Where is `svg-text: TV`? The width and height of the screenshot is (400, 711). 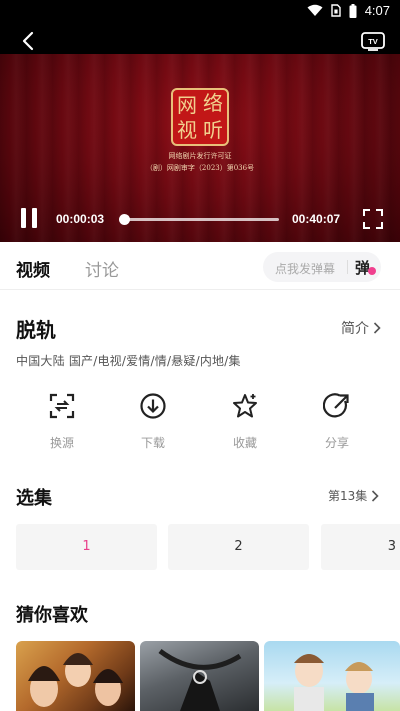
svg-text: TV is located at coordinates (373, 41).